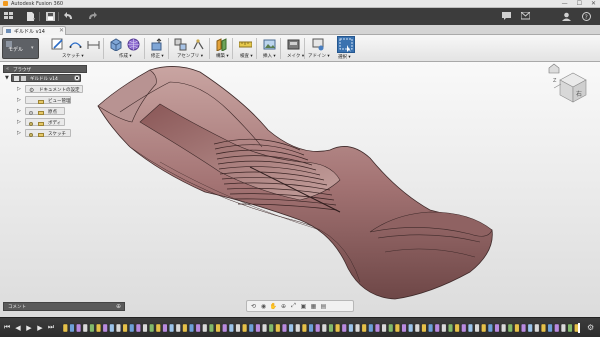 The width and height of the screenshot is (600, 337). What do you see at coordinates (344, 57) in the screenshot?
I see `ribbon-group-select: 選択 ▾` at bounding box center [344, 57].